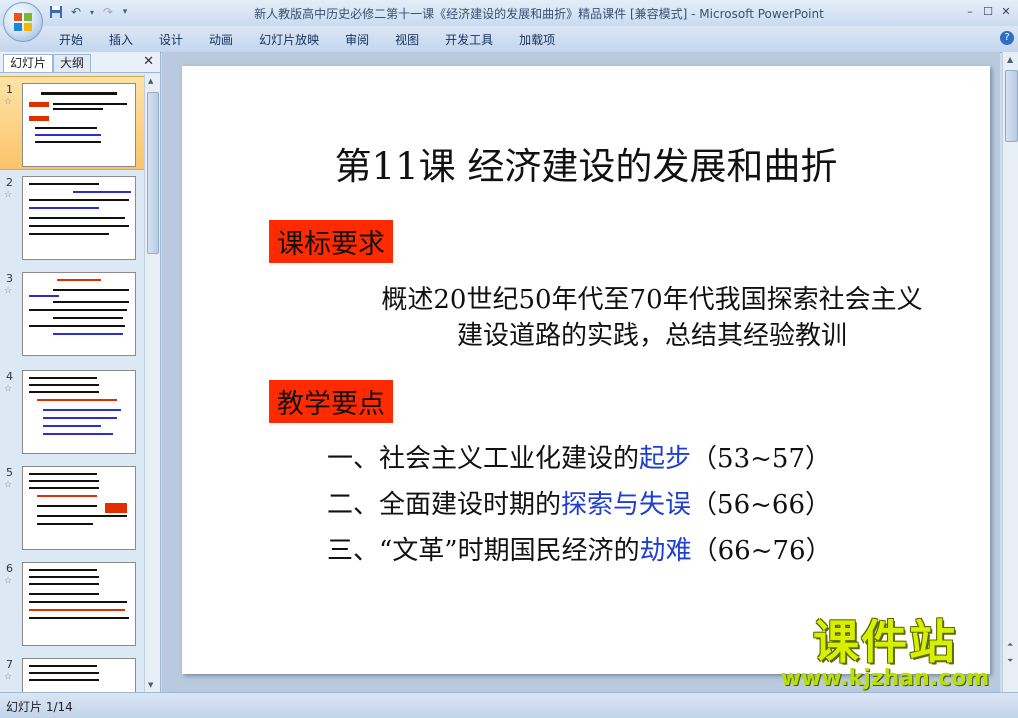 This screenshot has width=1018, height=718. I want to click on tab-view: 视图, so click(407, 39).